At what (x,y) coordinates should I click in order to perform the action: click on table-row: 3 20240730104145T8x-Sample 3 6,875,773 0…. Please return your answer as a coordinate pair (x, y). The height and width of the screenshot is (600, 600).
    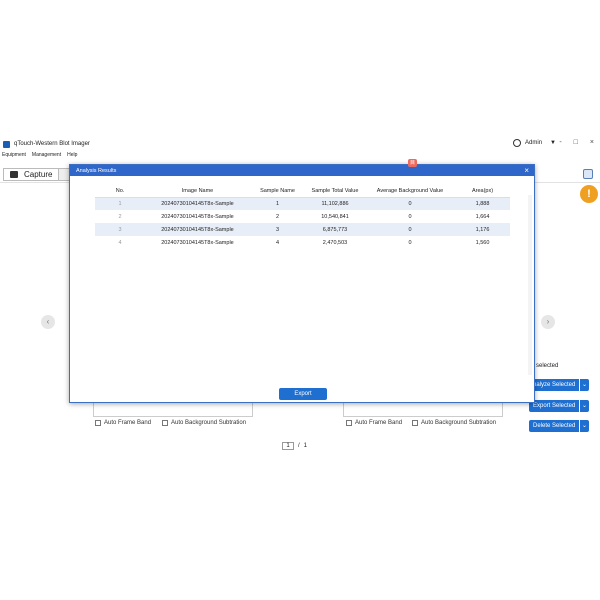
    Looking at the image, I should click on (302, 229).